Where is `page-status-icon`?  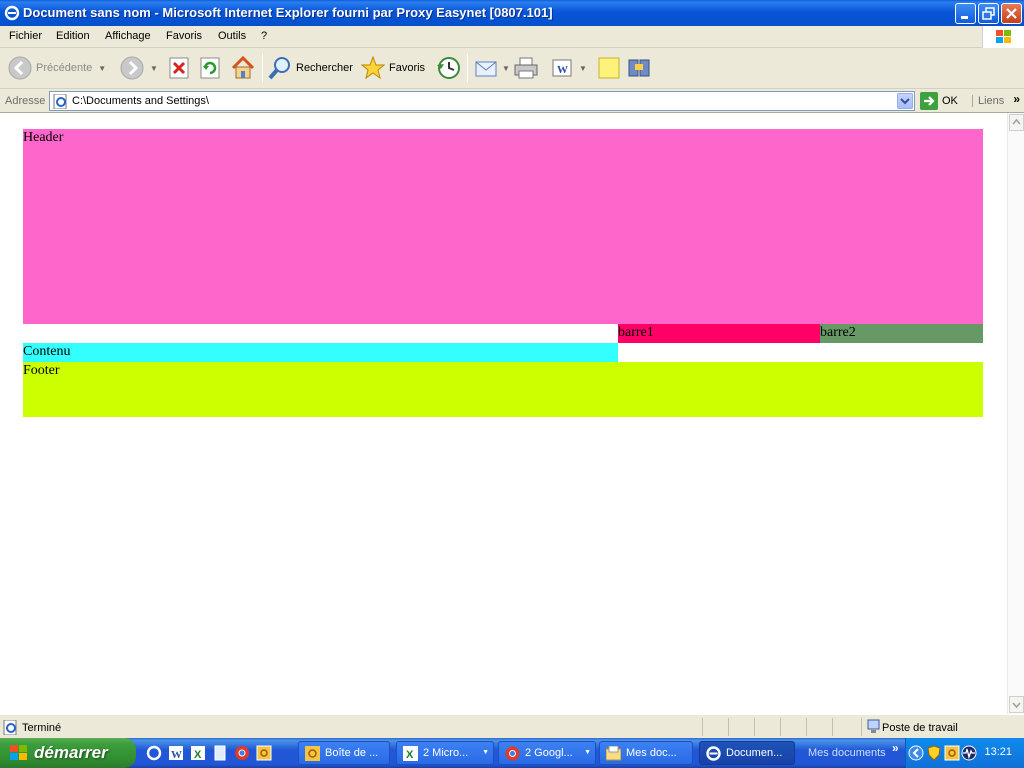 page-status-icon is located at coordinates (10, 727).